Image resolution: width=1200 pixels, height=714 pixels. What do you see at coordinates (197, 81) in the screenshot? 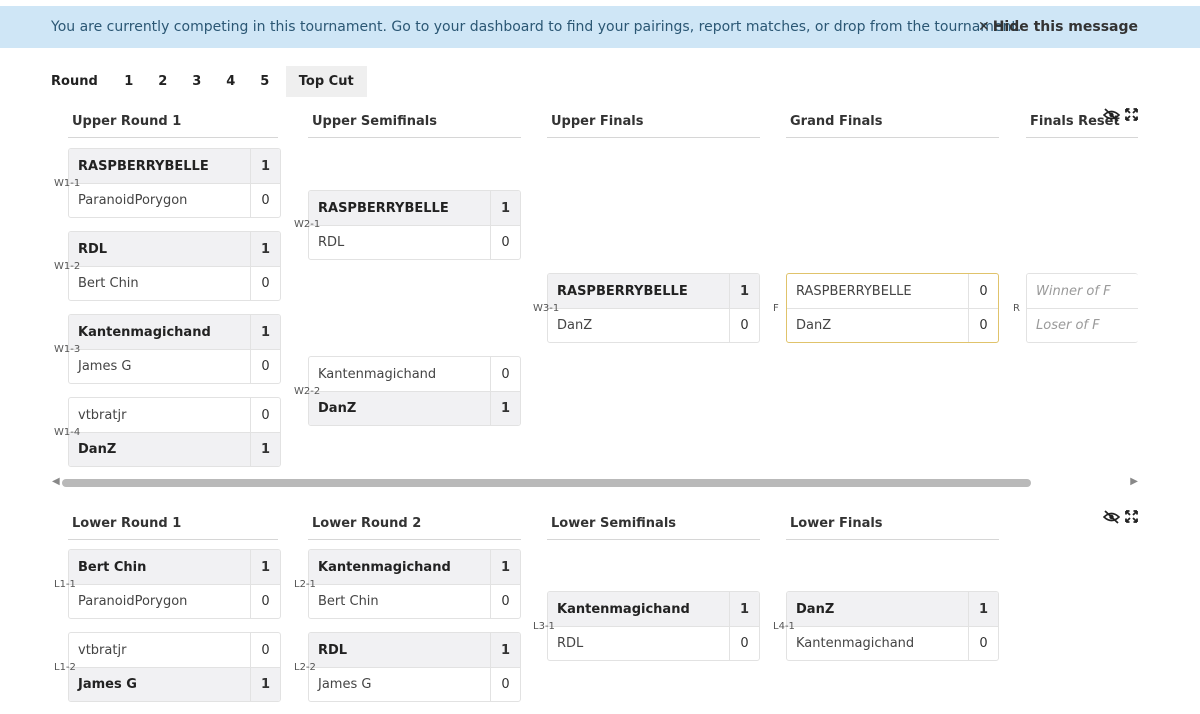
I see `round-tab-3: 3` at bounding box center [197, 81].